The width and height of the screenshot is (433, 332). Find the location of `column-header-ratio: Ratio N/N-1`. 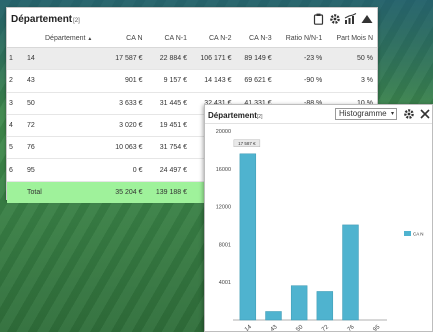

column-header-ratio: Ratio N/N-1 is located at coordinates (301, 39).